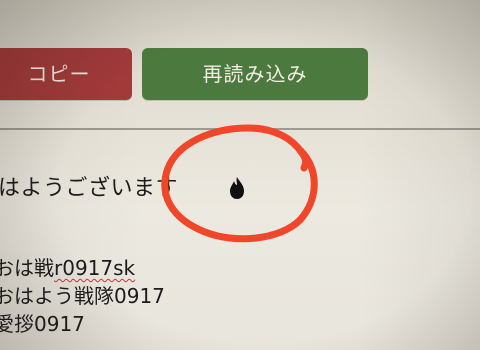 This screenshot has width=480, height=350. I want to click on list-item: 愛拶0917, so click(42, 324).